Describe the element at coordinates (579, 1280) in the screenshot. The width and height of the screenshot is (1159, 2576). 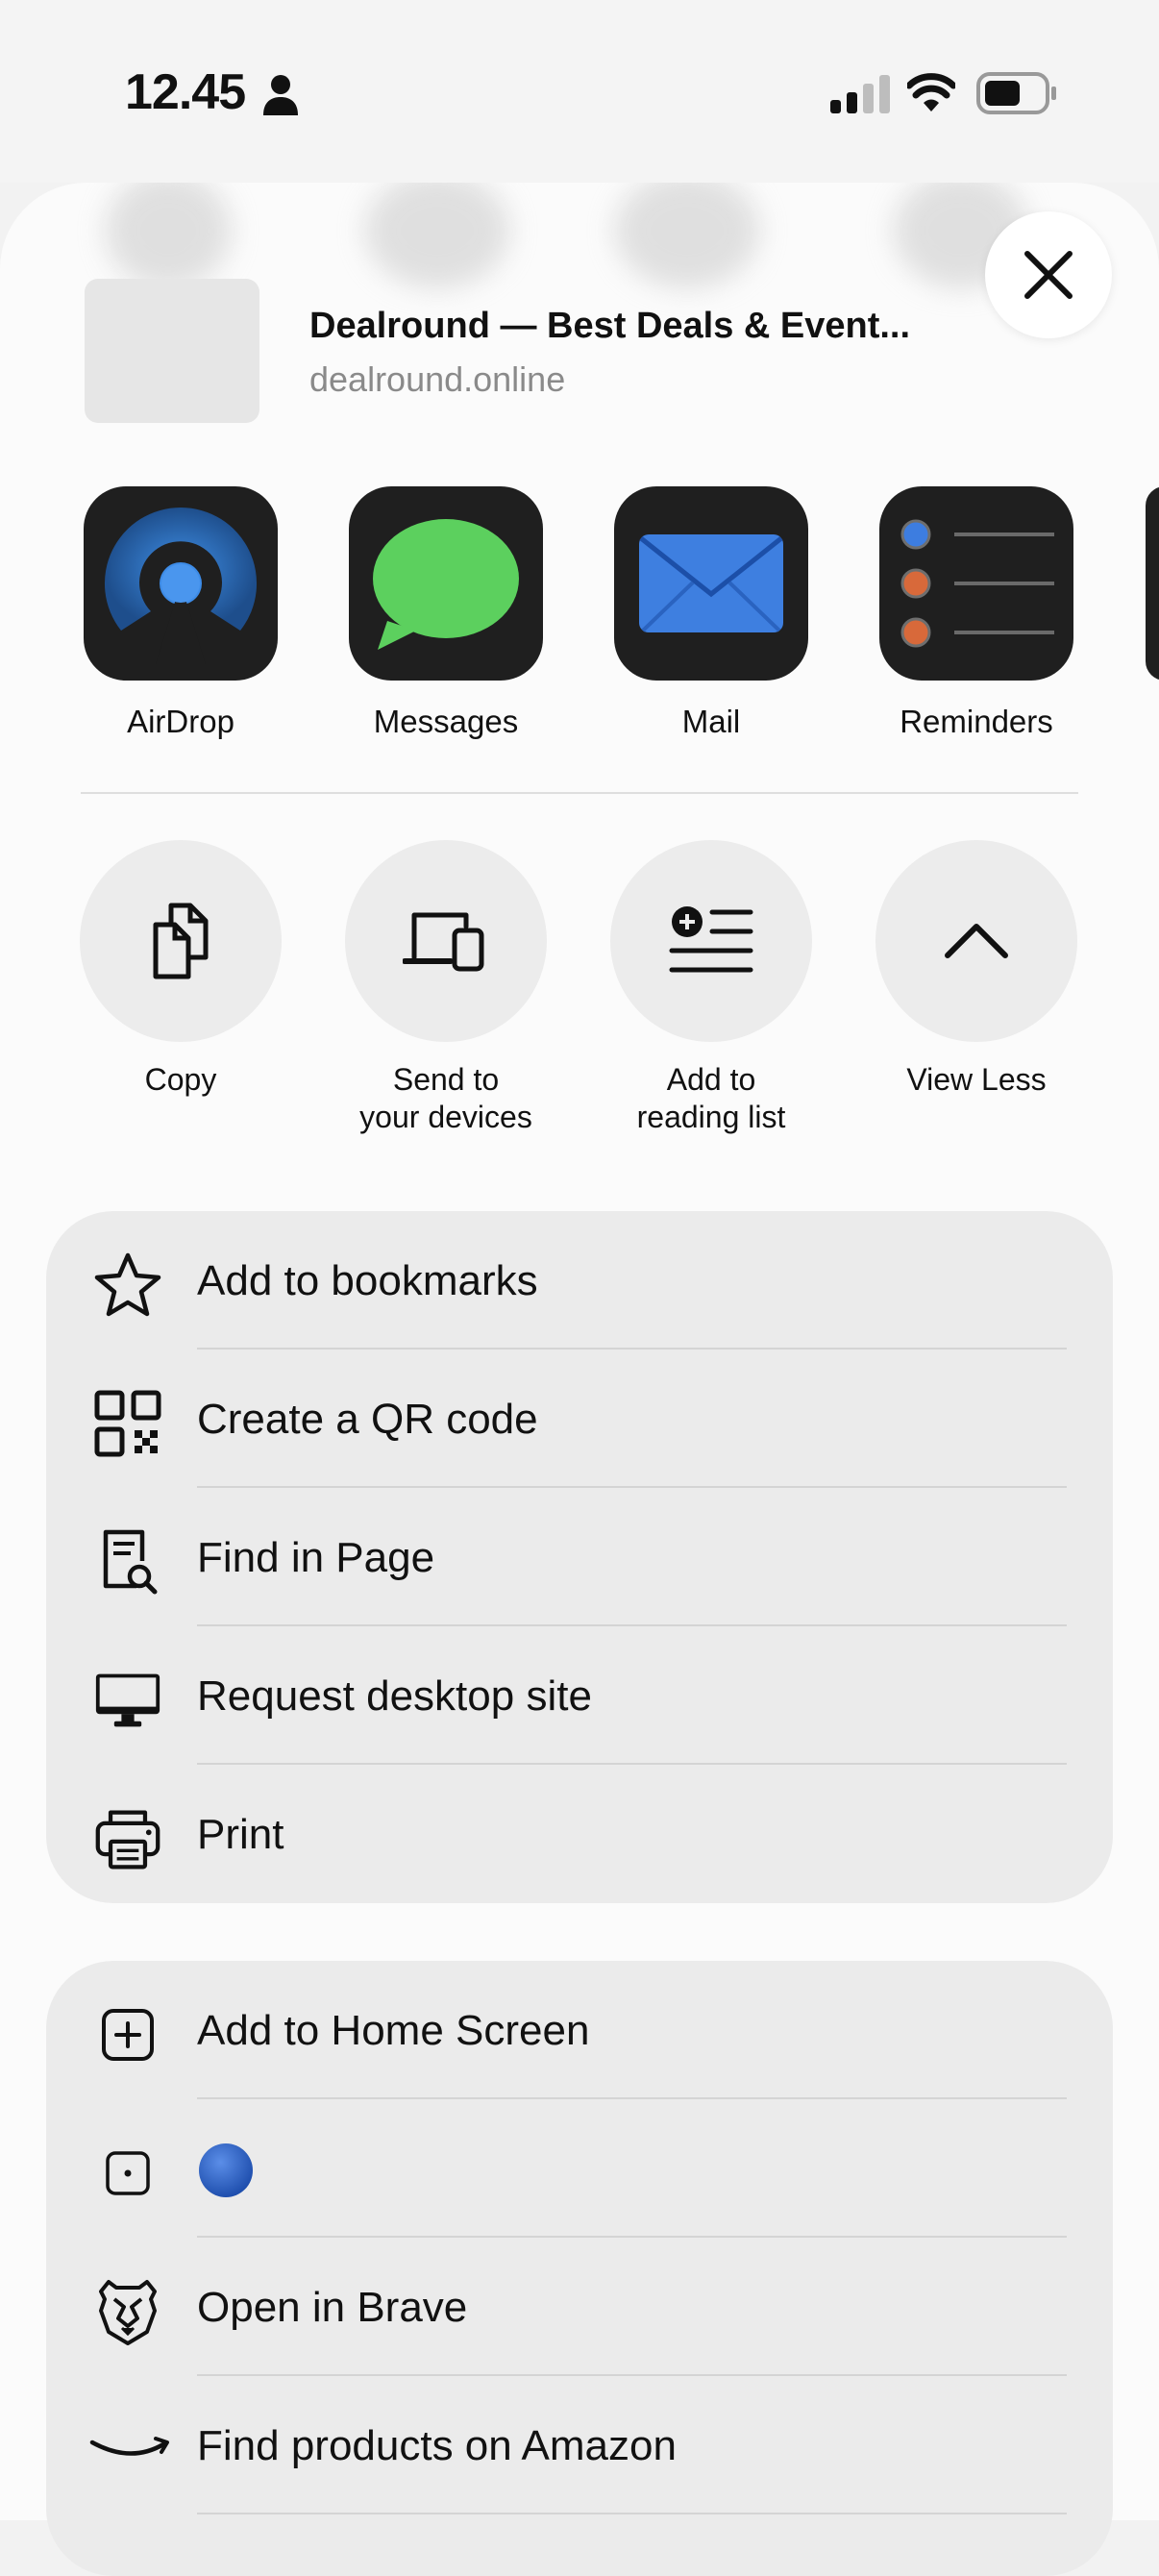
I see `menu-item-add-to-bookmarks: Add to bookmarks` at that location.